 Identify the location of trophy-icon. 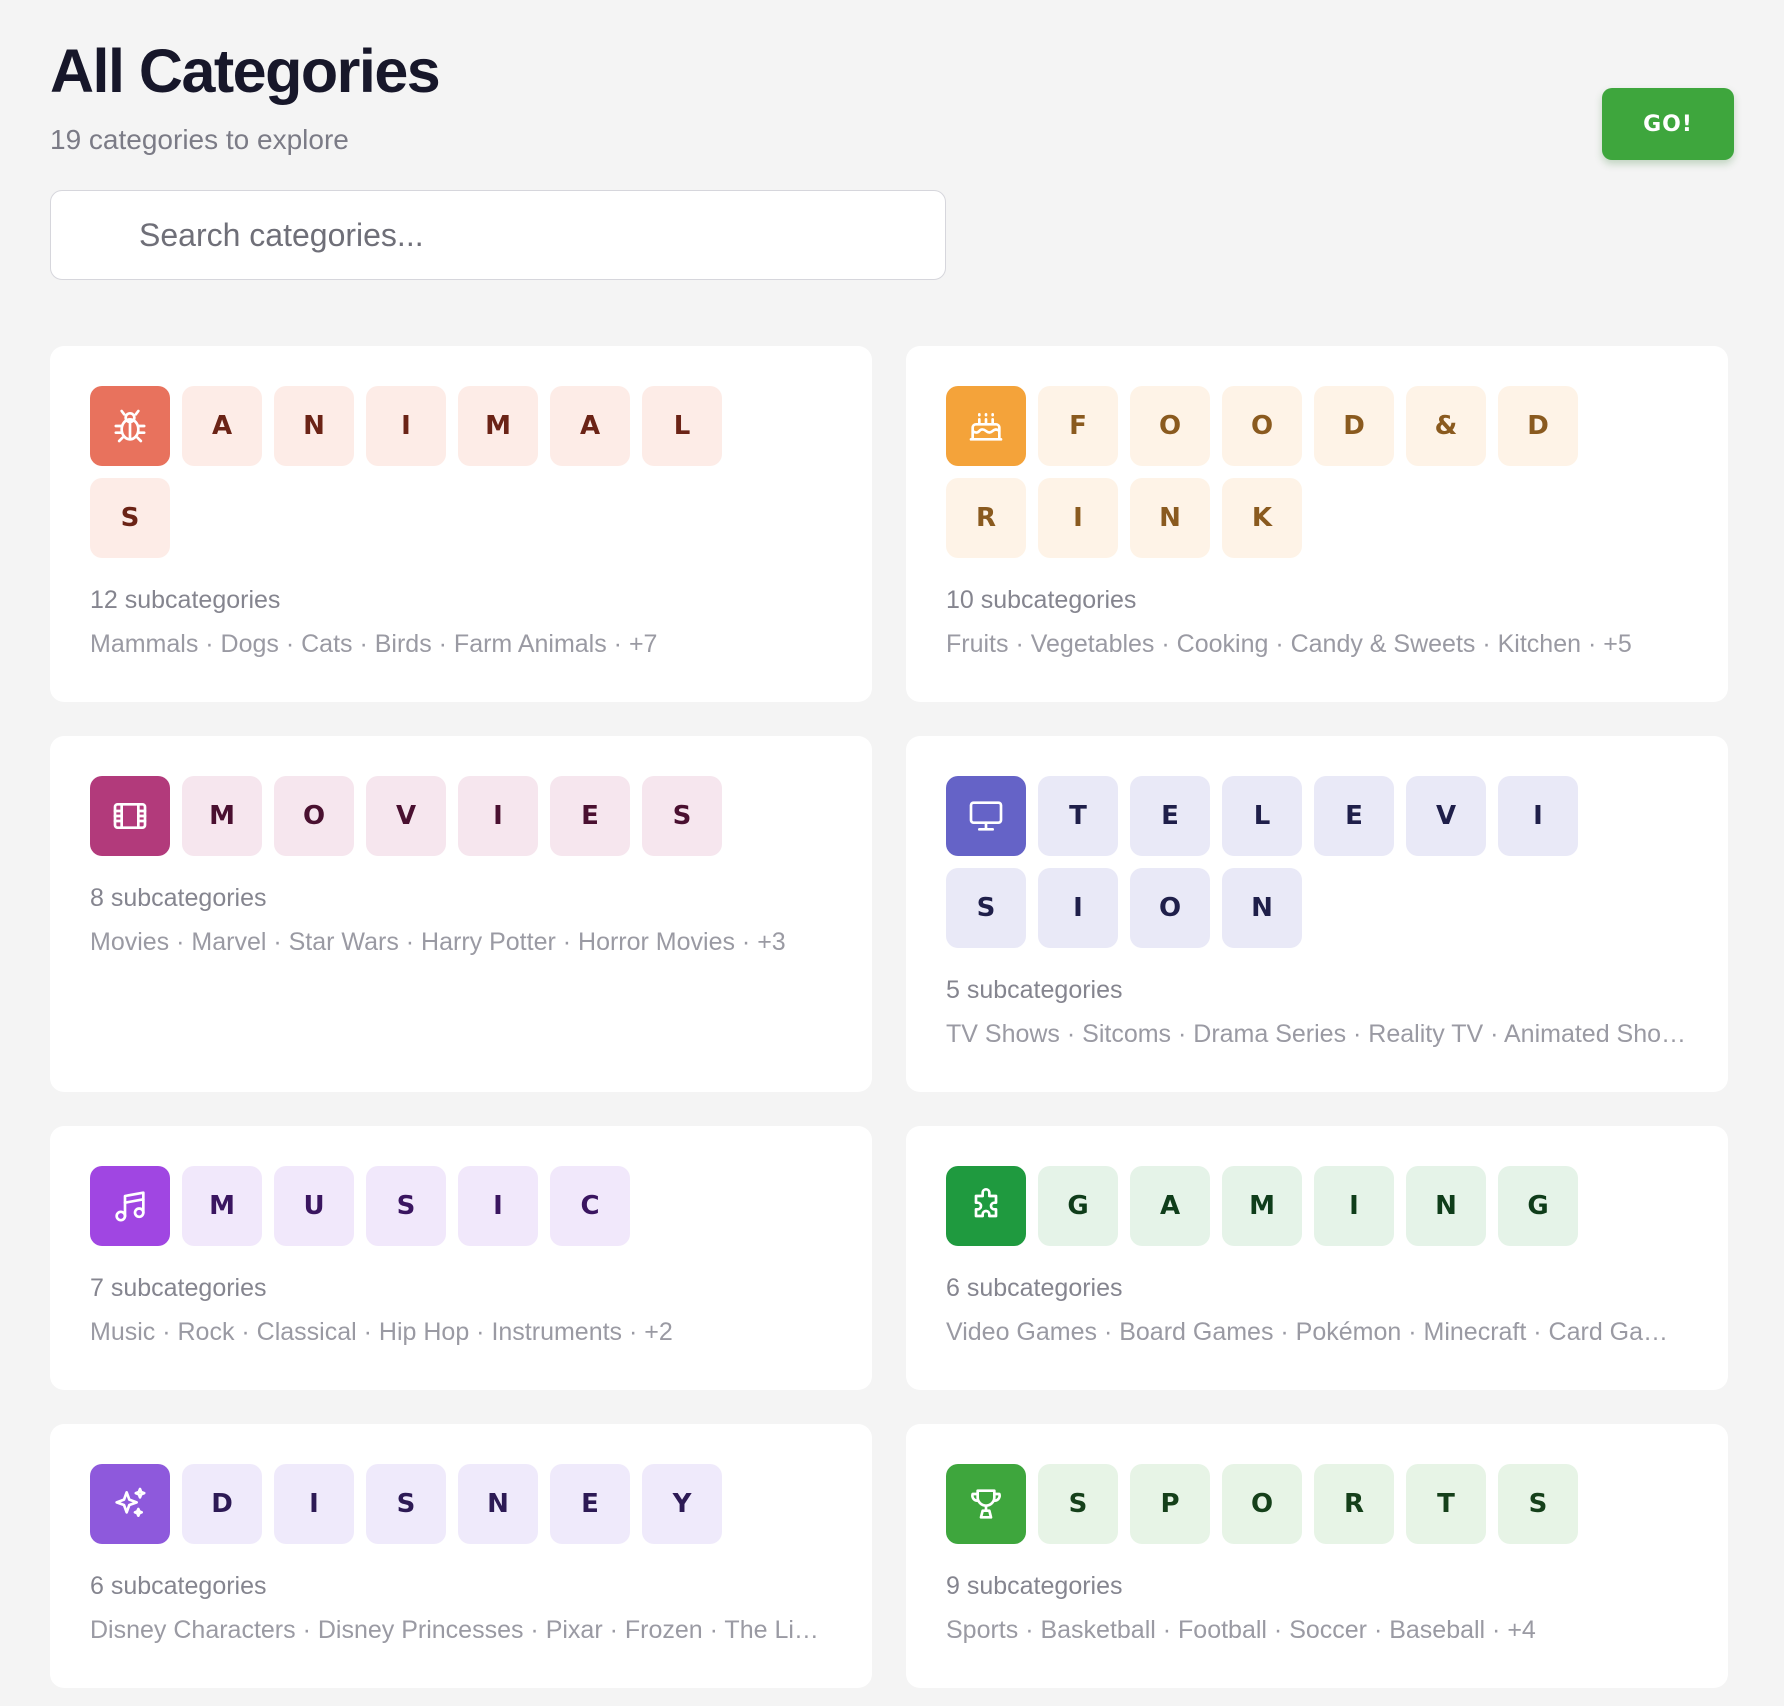
(986, 1504).